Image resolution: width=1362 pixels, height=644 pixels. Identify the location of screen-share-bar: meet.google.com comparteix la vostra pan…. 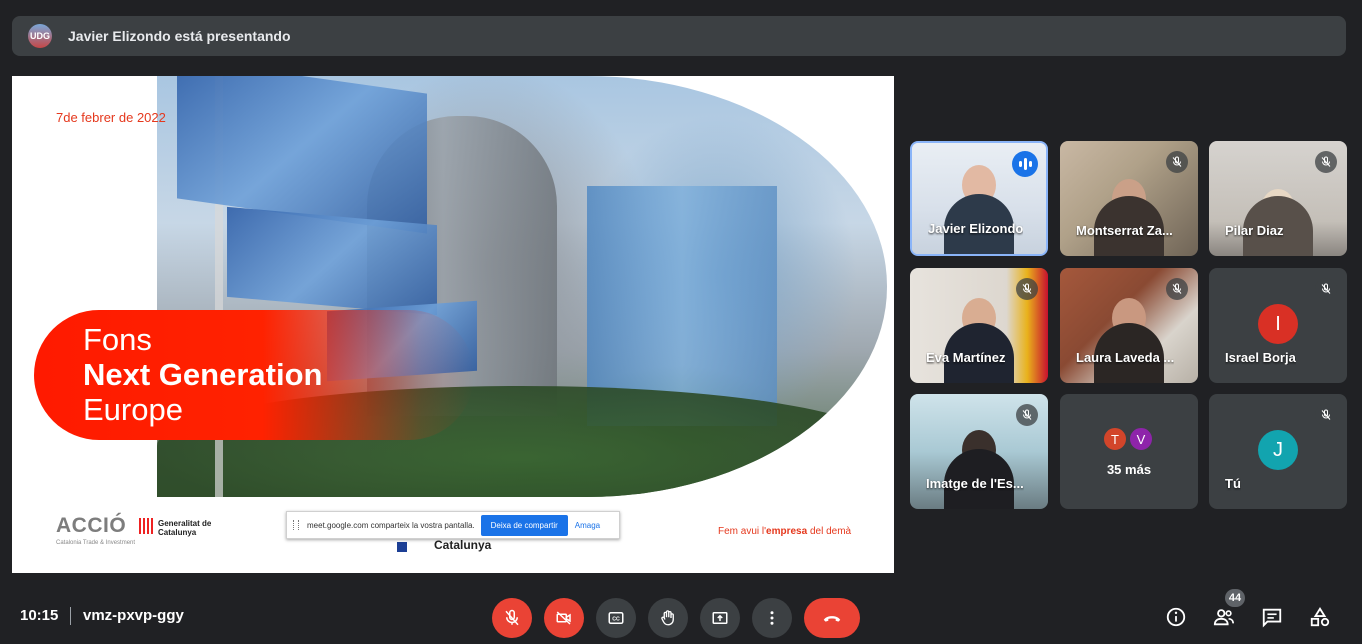
(453, 525).